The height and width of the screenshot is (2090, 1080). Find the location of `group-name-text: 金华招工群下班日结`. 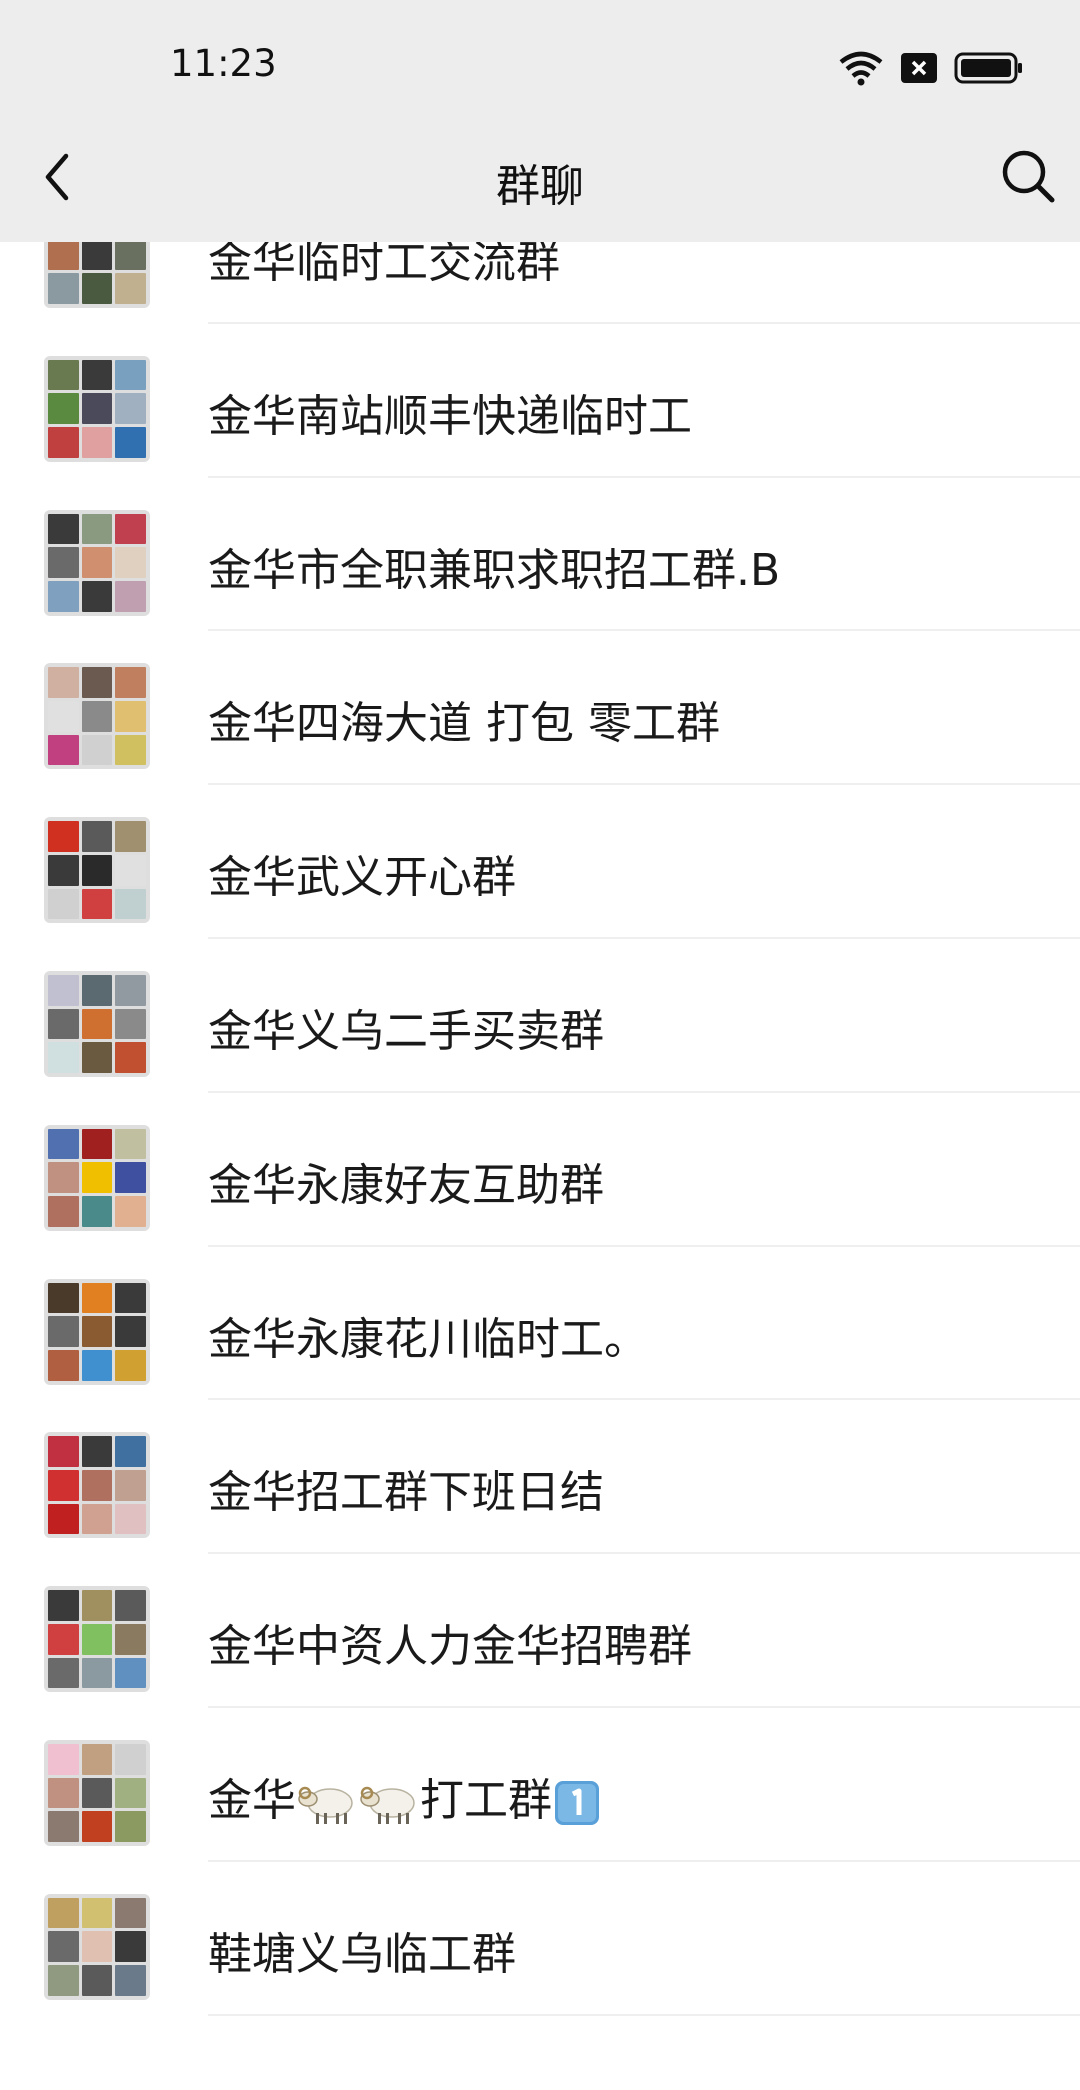

group-name-text: 金华招工群下班日结 is located at coordinates (406, 1493).